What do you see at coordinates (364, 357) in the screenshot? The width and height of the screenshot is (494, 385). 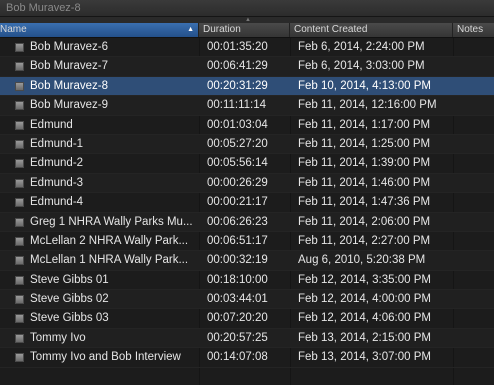 I see `clip-content-created: Feb 13, 2014, 3:07:00 PM` at bounding box center [364, 357].